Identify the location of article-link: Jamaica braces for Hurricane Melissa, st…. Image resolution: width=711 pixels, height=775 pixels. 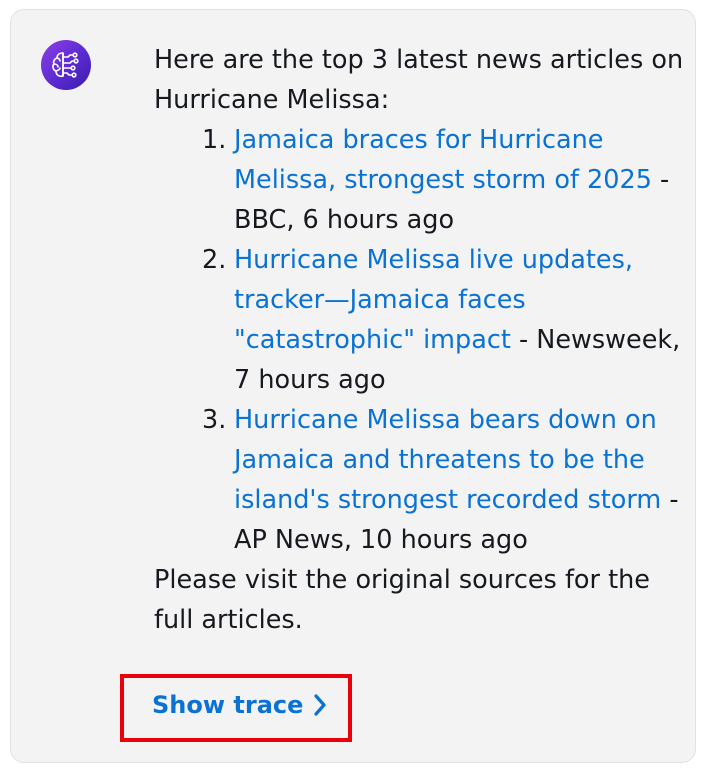
(443, 160).